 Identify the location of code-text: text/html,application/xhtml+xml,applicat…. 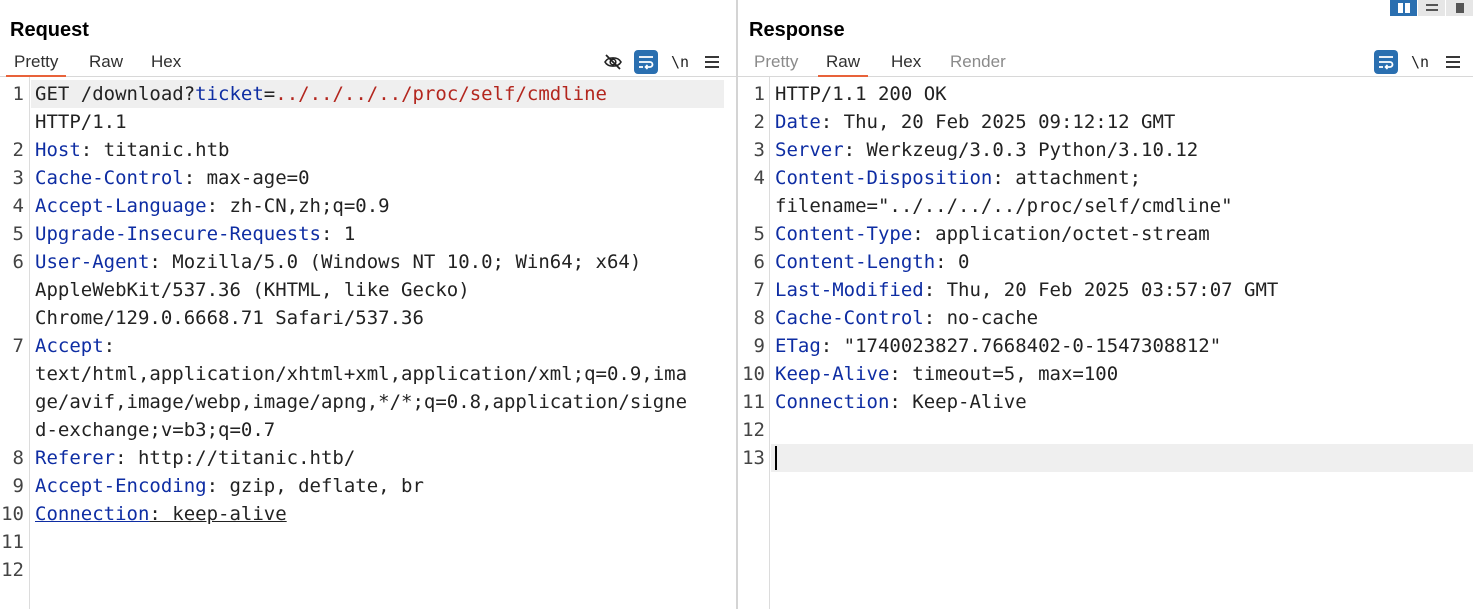
(361, 374).